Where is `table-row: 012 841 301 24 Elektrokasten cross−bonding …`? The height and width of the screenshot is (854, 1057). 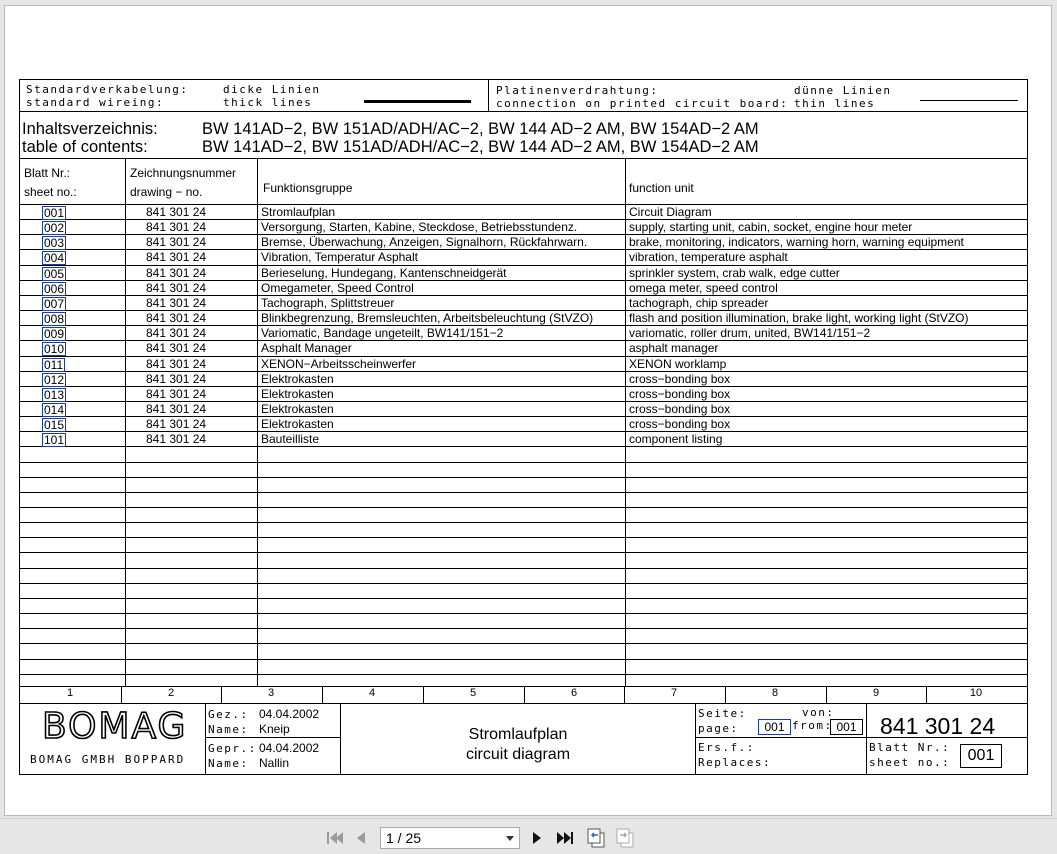 table-row: 012 841 301 24 Elektrokasten cross−bonding … is located at coordinates (523, 379).